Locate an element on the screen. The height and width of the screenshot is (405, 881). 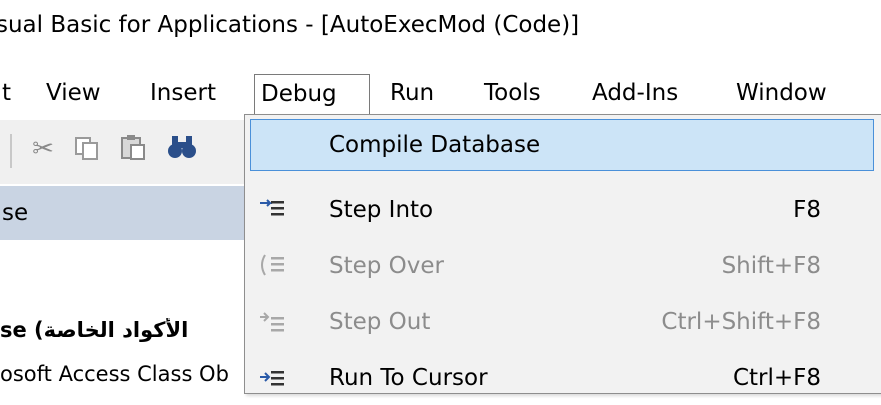
menu-item-label: Step Out is located at coordinates (380, 322).